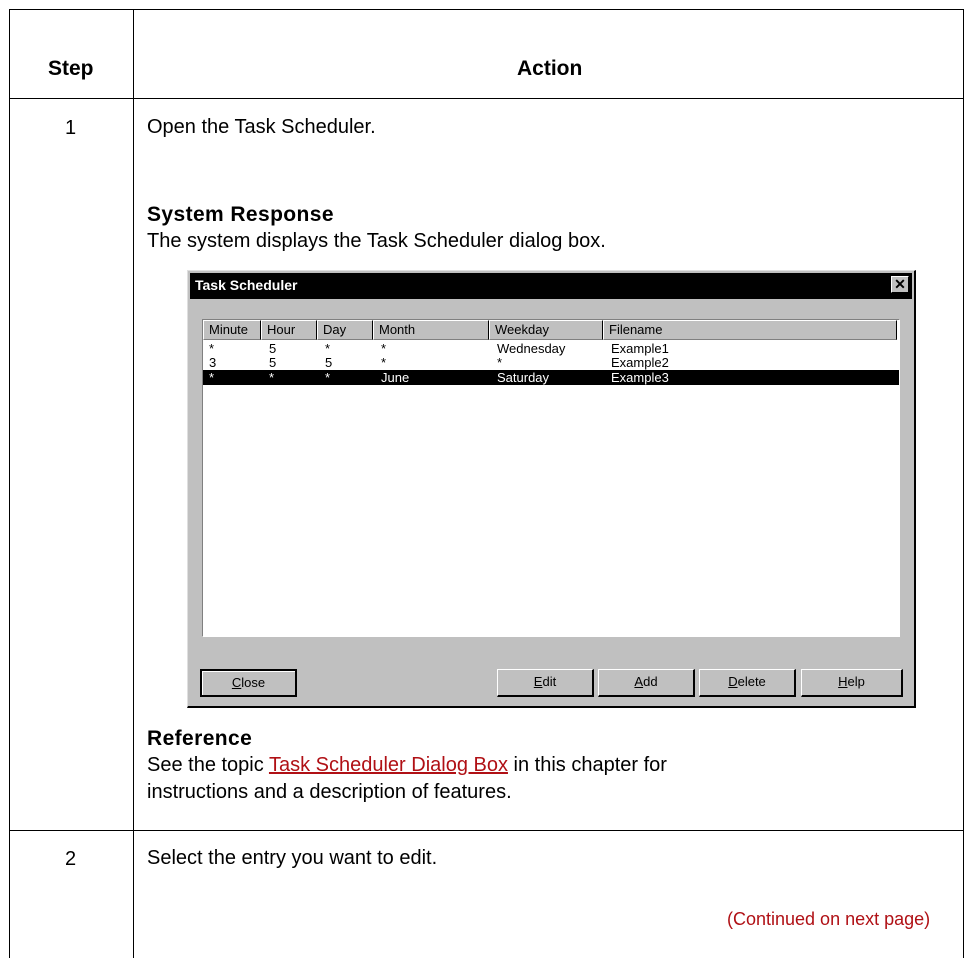  I want to click on cell-filename: Example2, so click(640, 362).